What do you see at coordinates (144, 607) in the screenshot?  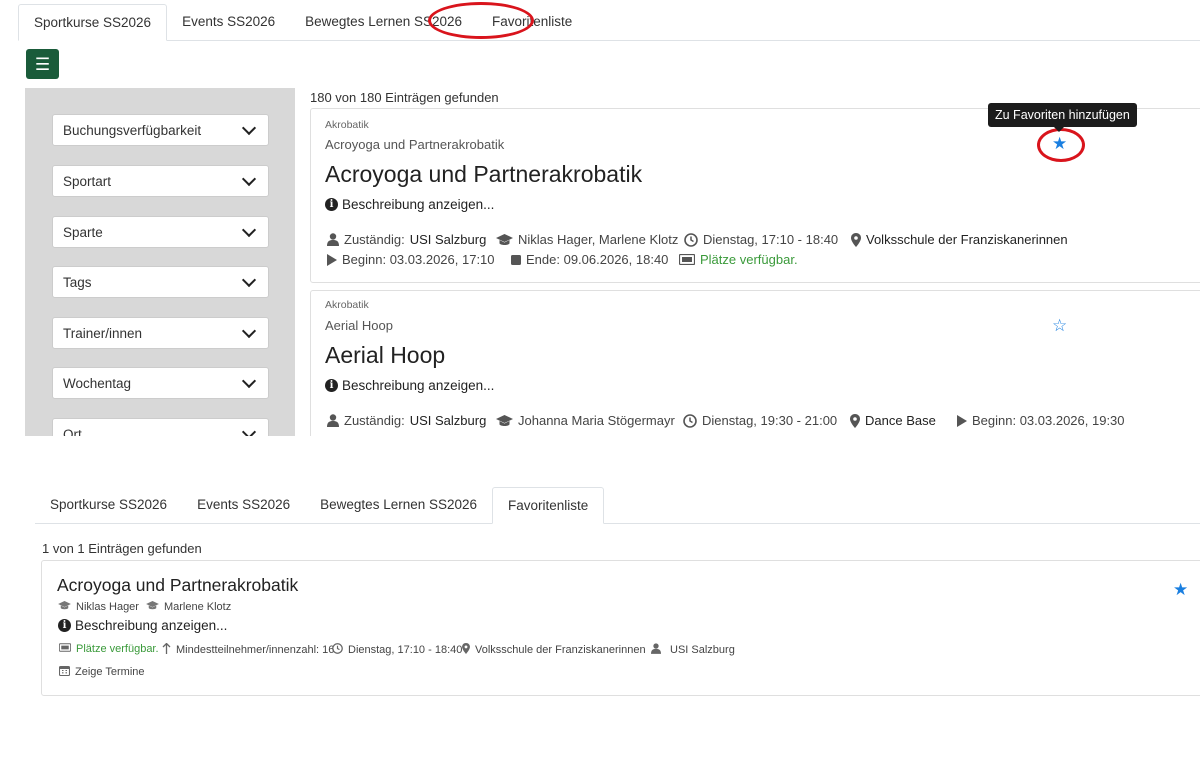 I see `trainer-list: Niklas Hager Marlene Klotz` at bounding box center [144, 607].